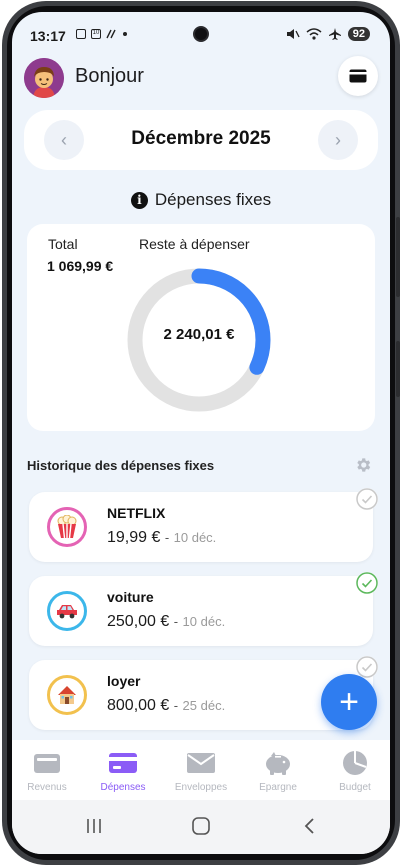  I want to click on tab-epargne: Epargne, so click(278, 771).